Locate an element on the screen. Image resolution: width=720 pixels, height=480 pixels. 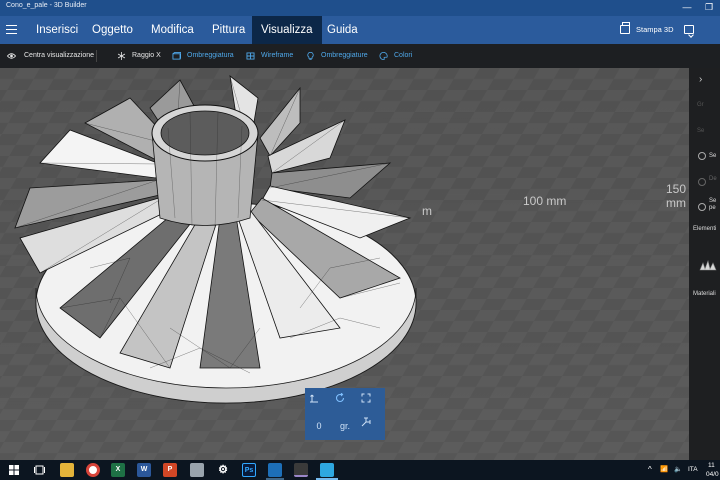
keyboard-language: ITA is located at coordinates (693, 470).